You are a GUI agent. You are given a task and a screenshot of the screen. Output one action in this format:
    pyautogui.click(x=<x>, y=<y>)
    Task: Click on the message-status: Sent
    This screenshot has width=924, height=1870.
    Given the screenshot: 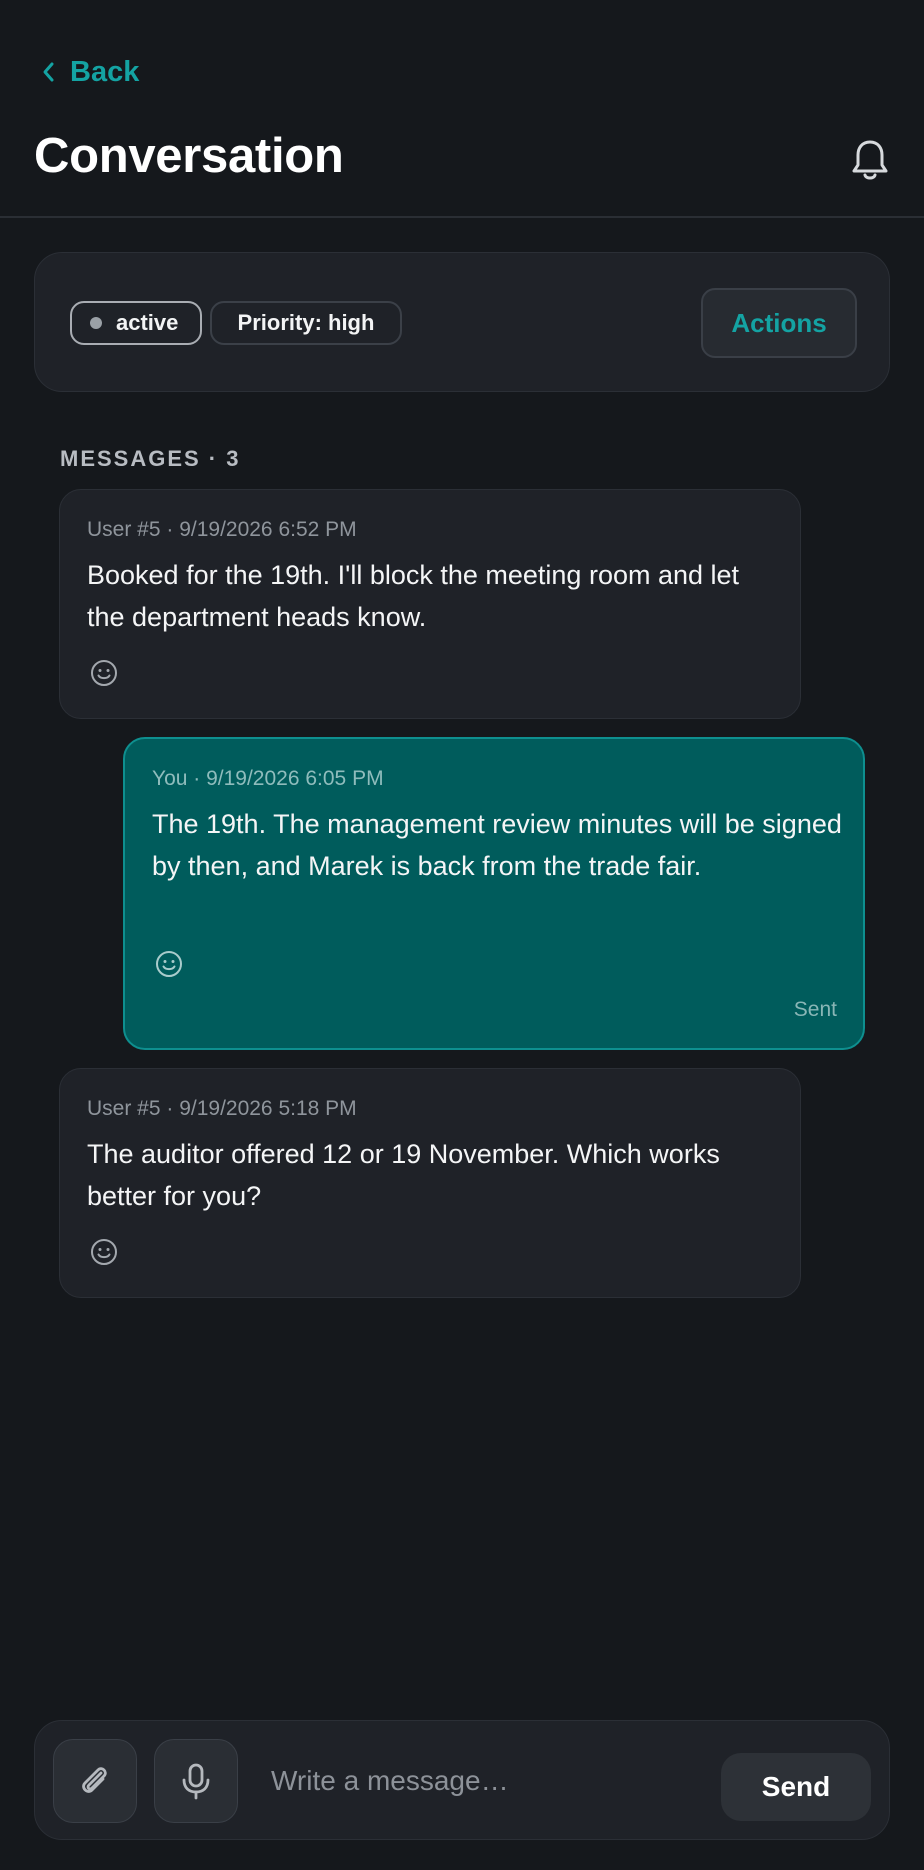 What is the action you would take?
    pyautogui.click(x=815, y=1009)
    